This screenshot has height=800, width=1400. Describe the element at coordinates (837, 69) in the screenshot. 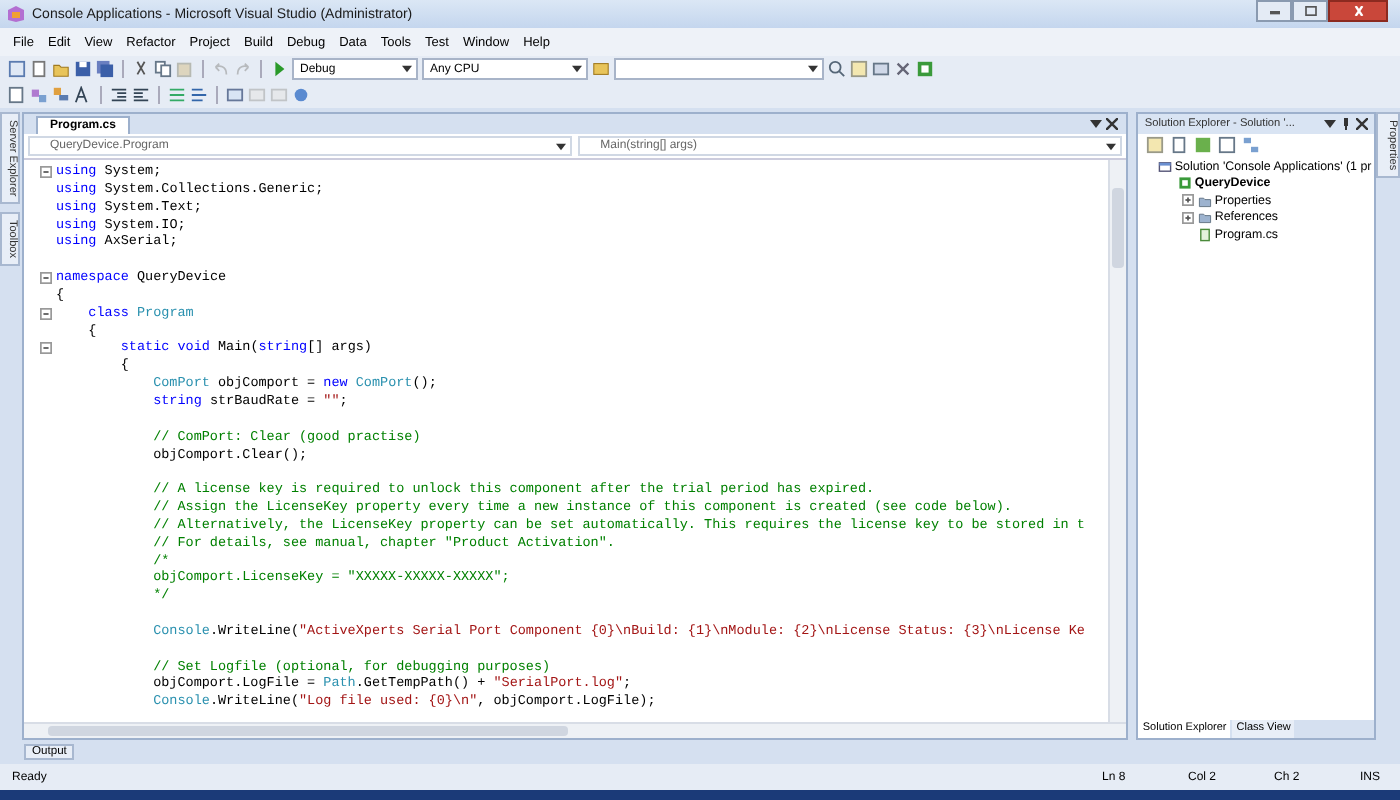

I see `find-in-files-icon` at that location.